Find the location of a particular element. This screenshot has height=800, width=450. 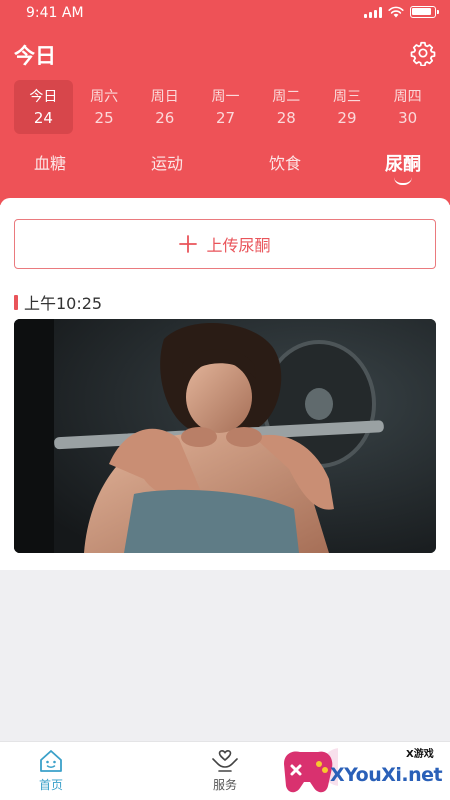

nav-service: 服务 is located at coordinates (225, 771).